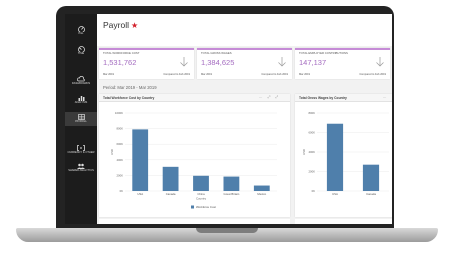 The height and width of the screenshot is (256, 455). What do you see at coordinates (261, 194) in the screenshot?
I see `x-tick-label: Mexico` at bounding box center [261, 194].